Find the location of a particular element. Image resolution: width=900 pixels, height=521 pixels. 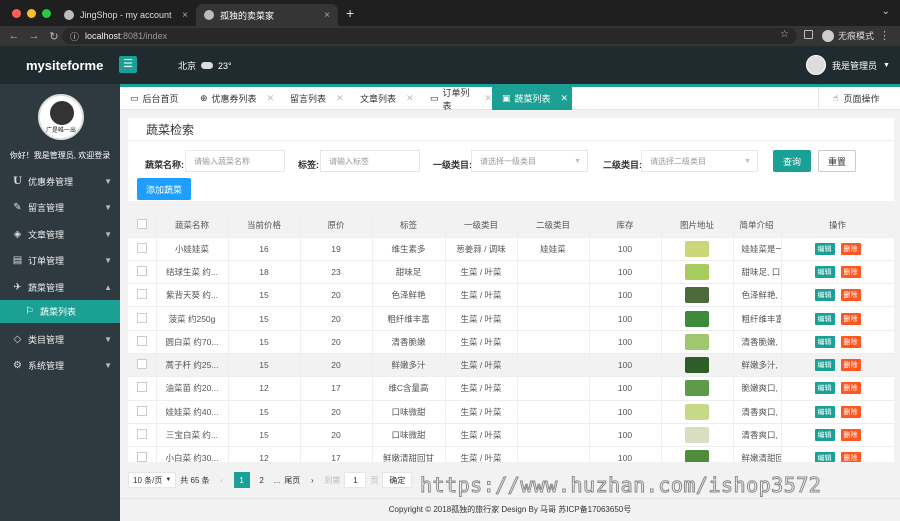

browser-menu-icon: ⋮ is located at coordinates (884, 35).